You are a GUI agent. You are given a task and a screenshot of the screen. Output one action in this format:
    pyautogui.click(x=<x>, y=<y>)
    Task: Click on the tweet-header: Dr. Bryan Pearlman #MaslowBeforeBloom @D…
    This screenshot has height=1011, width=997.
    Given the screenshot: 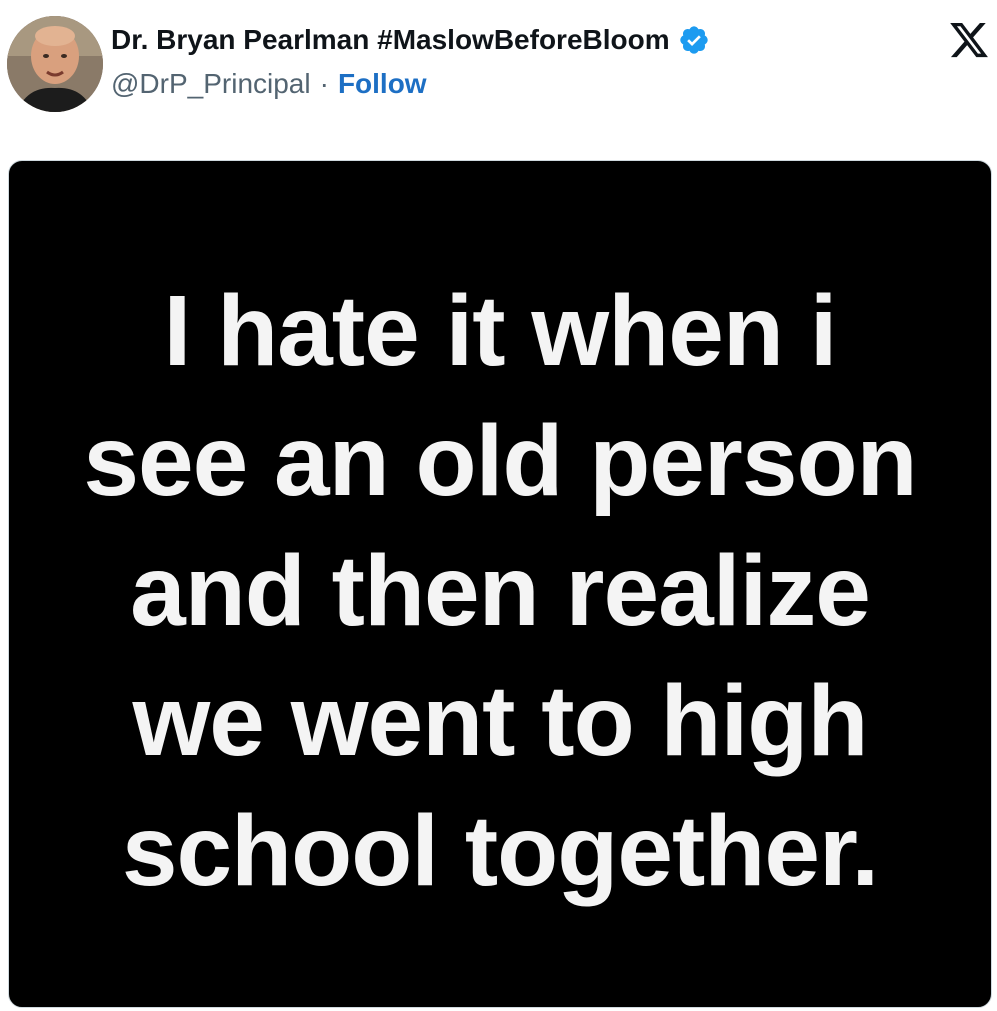 What is the action you would take?
    pyautogui.click(x=498, y=65)
    